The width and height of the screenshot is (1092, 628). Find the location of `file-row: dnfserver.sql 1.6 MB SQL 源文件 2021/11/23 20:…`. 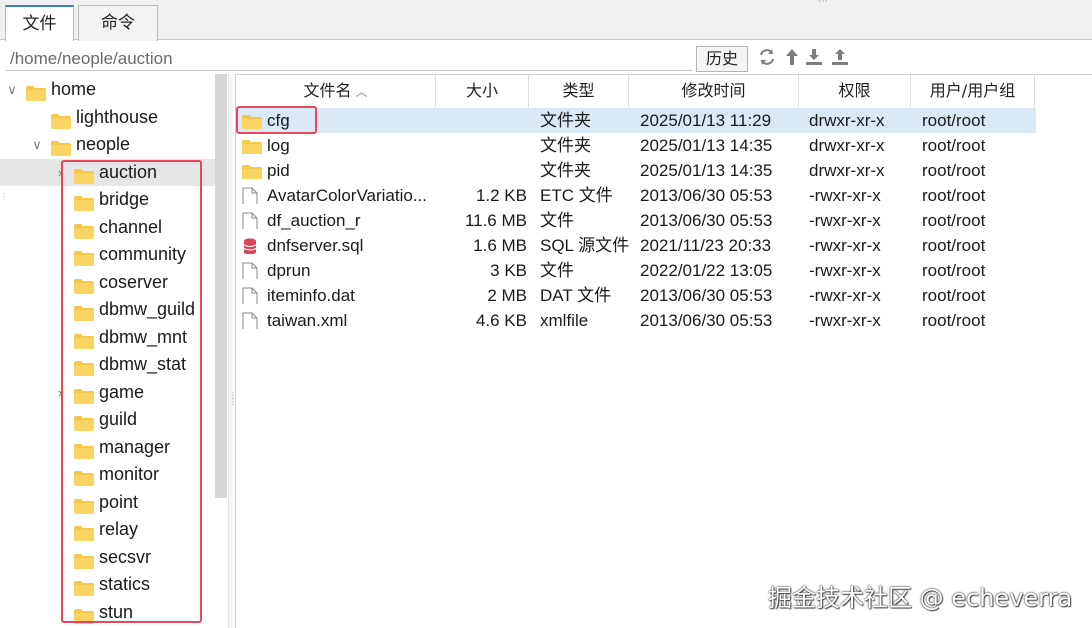

file-row: dnfserver.sql 1.6 MB SQL 源文件 2021/11/23 20:… is located at coordinates (636, 245).